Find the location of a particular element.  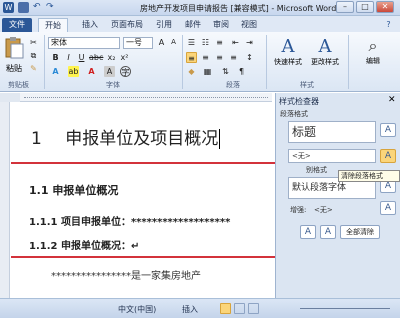

shrink-font-icon: A is located at coordinates (173, 42).